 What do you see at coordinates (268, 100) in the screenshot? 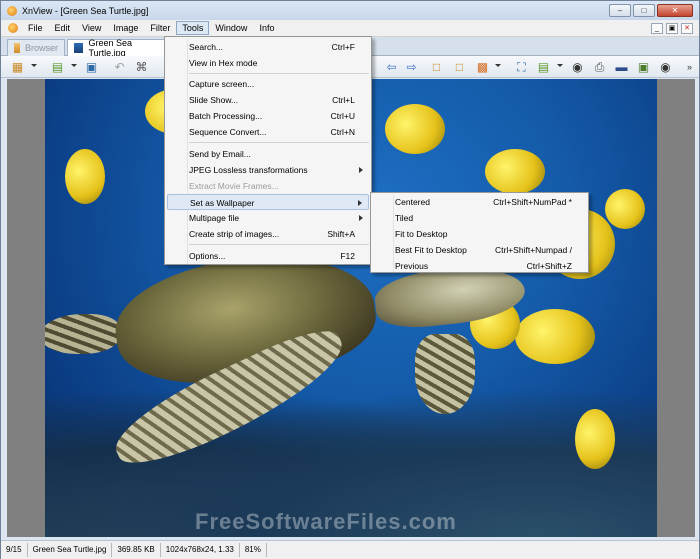
I see `menu-item-slide-show: Slide Show... Ctrl+L` at bounding box center [268, 100].